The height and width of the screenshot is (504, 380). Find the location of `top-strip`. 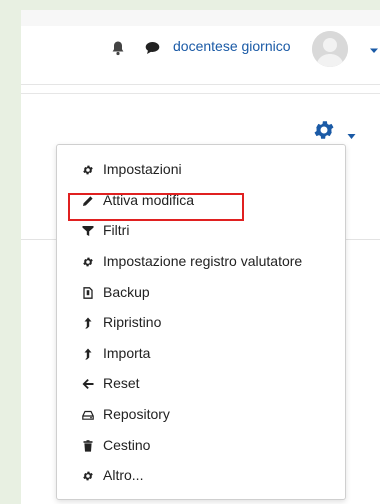

top-strip is located at coordinates (200, 18).